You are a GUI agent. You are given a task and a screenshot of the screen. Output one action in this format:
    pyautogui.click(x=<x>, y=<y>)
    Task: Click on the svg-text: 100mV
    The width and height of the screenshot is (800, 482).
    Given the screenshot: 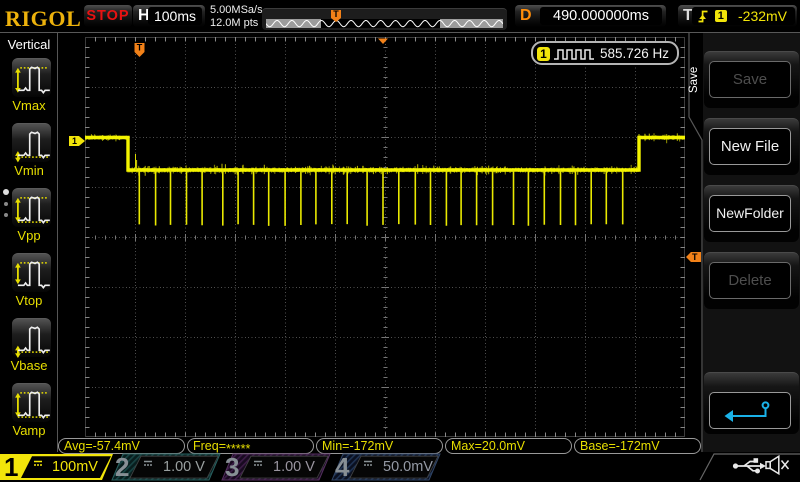 What is the action you would take?
    pyautogui.click(x=75, y=467)
    